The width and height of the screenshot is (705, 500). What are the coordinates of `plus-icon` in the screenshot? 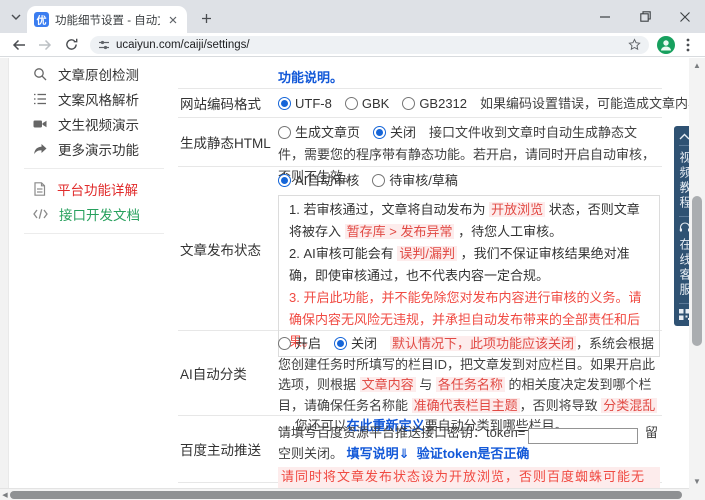 It's located at (206, 18).